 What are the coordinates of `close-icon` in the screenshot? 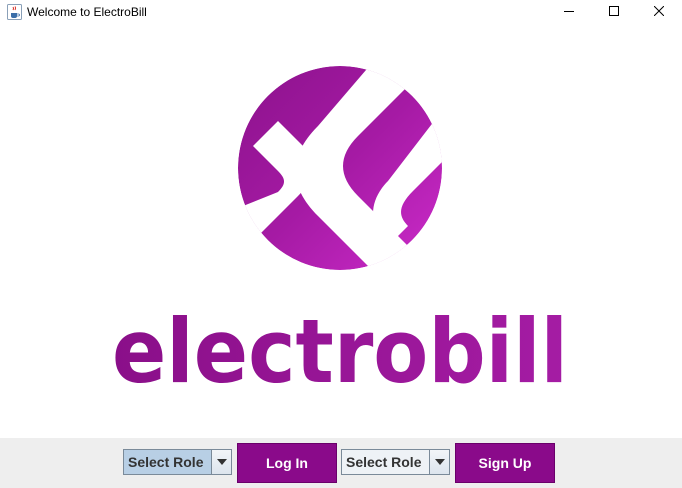 It's located at (659, 12).